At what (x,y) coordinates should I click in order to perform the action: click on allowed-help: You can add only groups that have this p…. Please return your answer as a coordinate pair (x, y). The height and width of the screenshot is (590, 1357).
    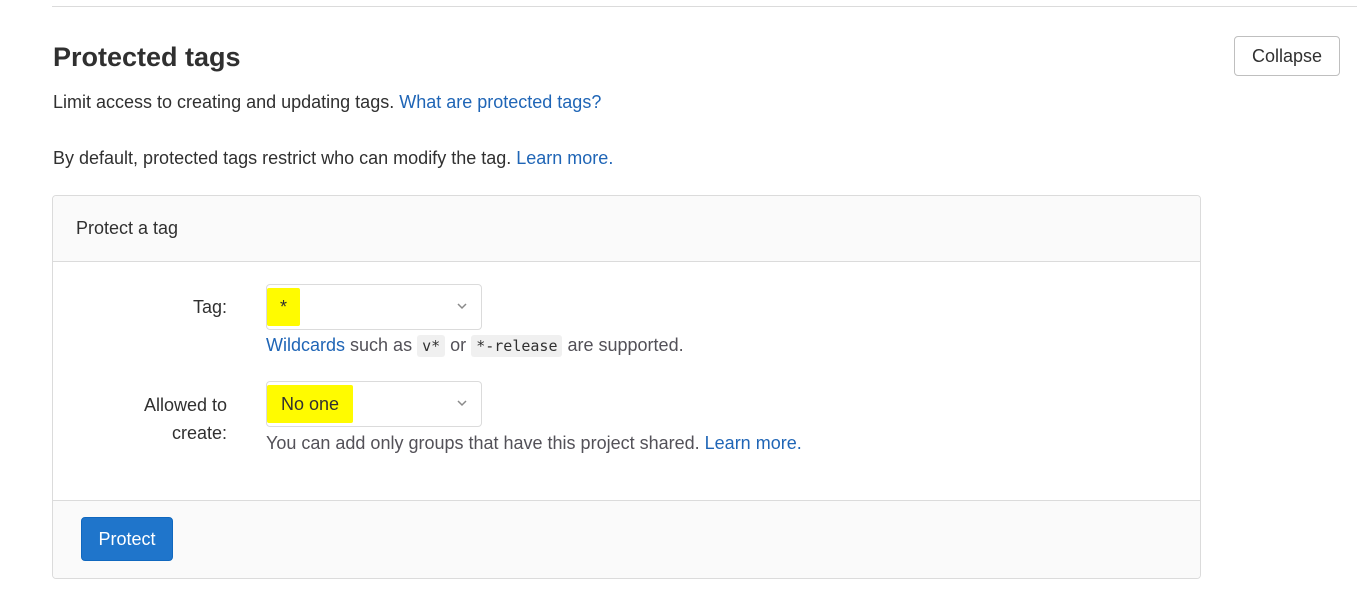
    Looking at the image, I should click on (534, 443).